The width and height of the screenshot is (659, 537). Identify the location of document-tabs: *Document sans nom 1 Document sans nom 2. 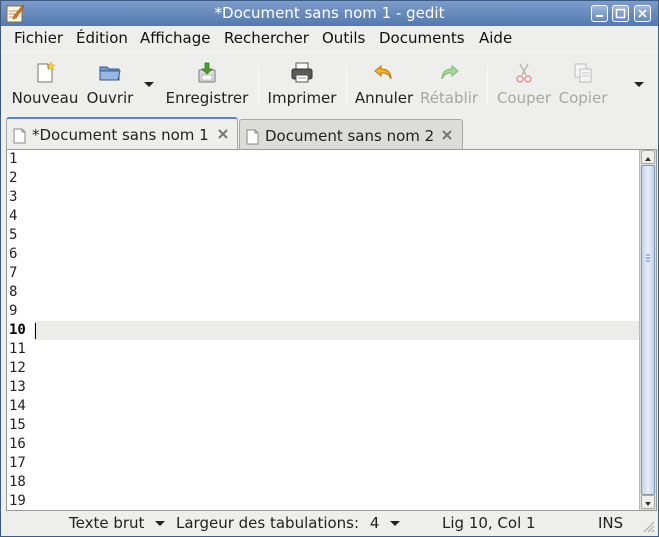
(329, 133).